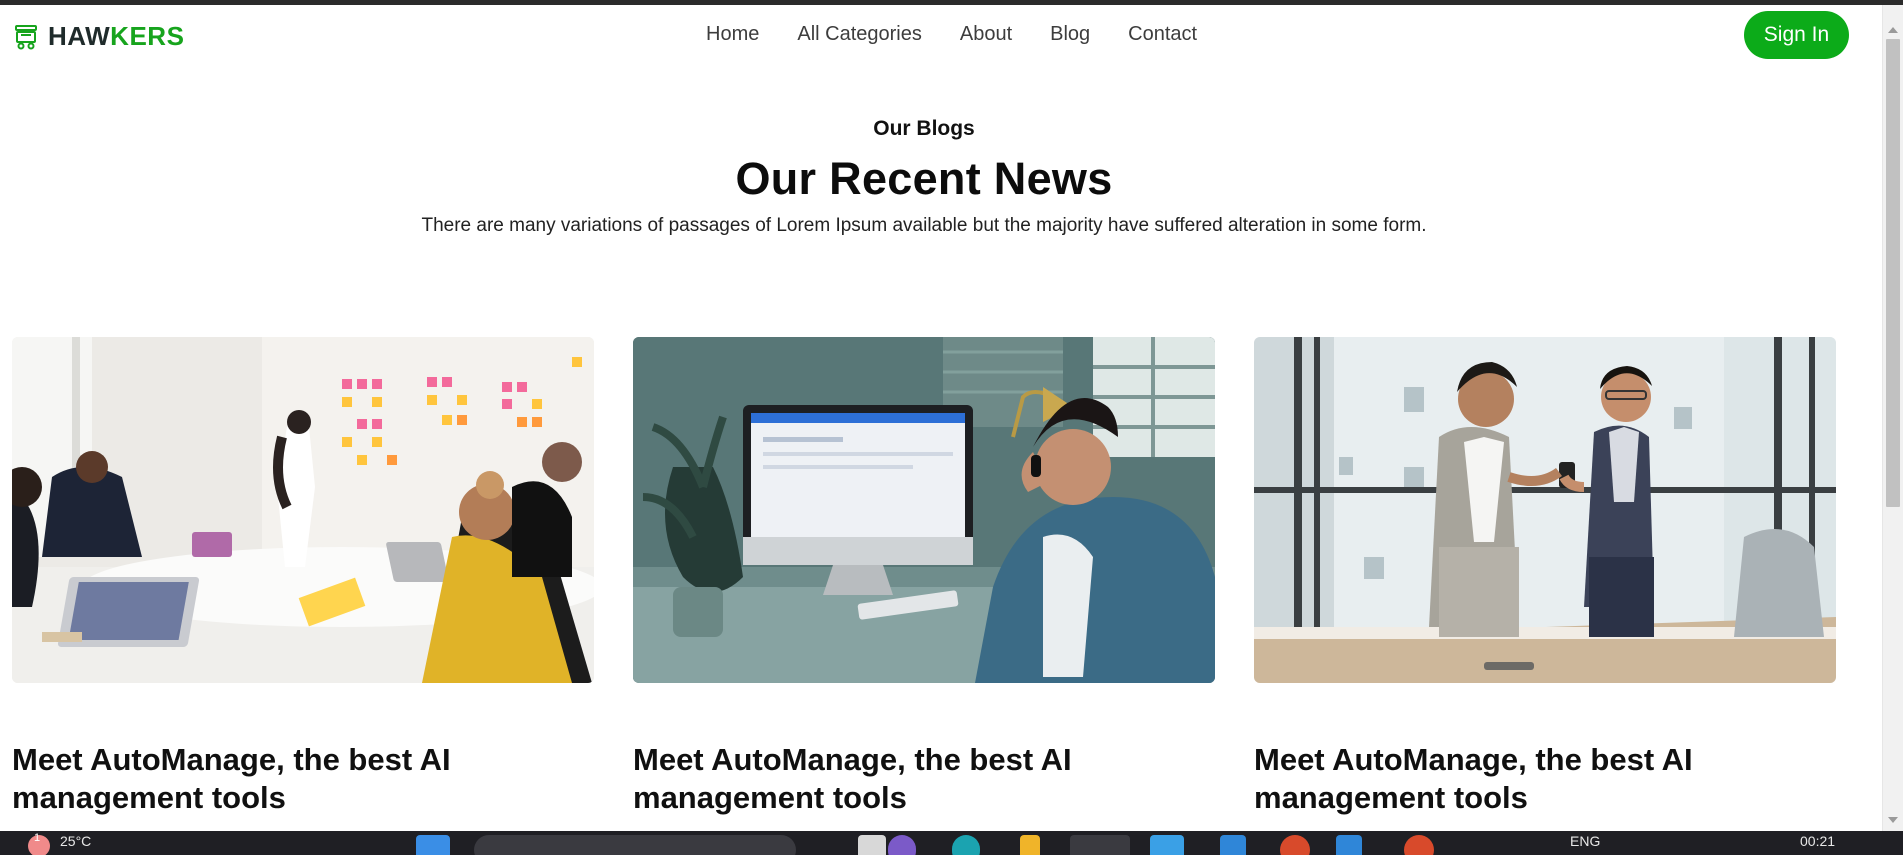 The width and height of the screenshot is (1903, 855). Describe the element at coordinates (79, 36) in the screenshot. I see `brand-name-part1: HAW` at that location.